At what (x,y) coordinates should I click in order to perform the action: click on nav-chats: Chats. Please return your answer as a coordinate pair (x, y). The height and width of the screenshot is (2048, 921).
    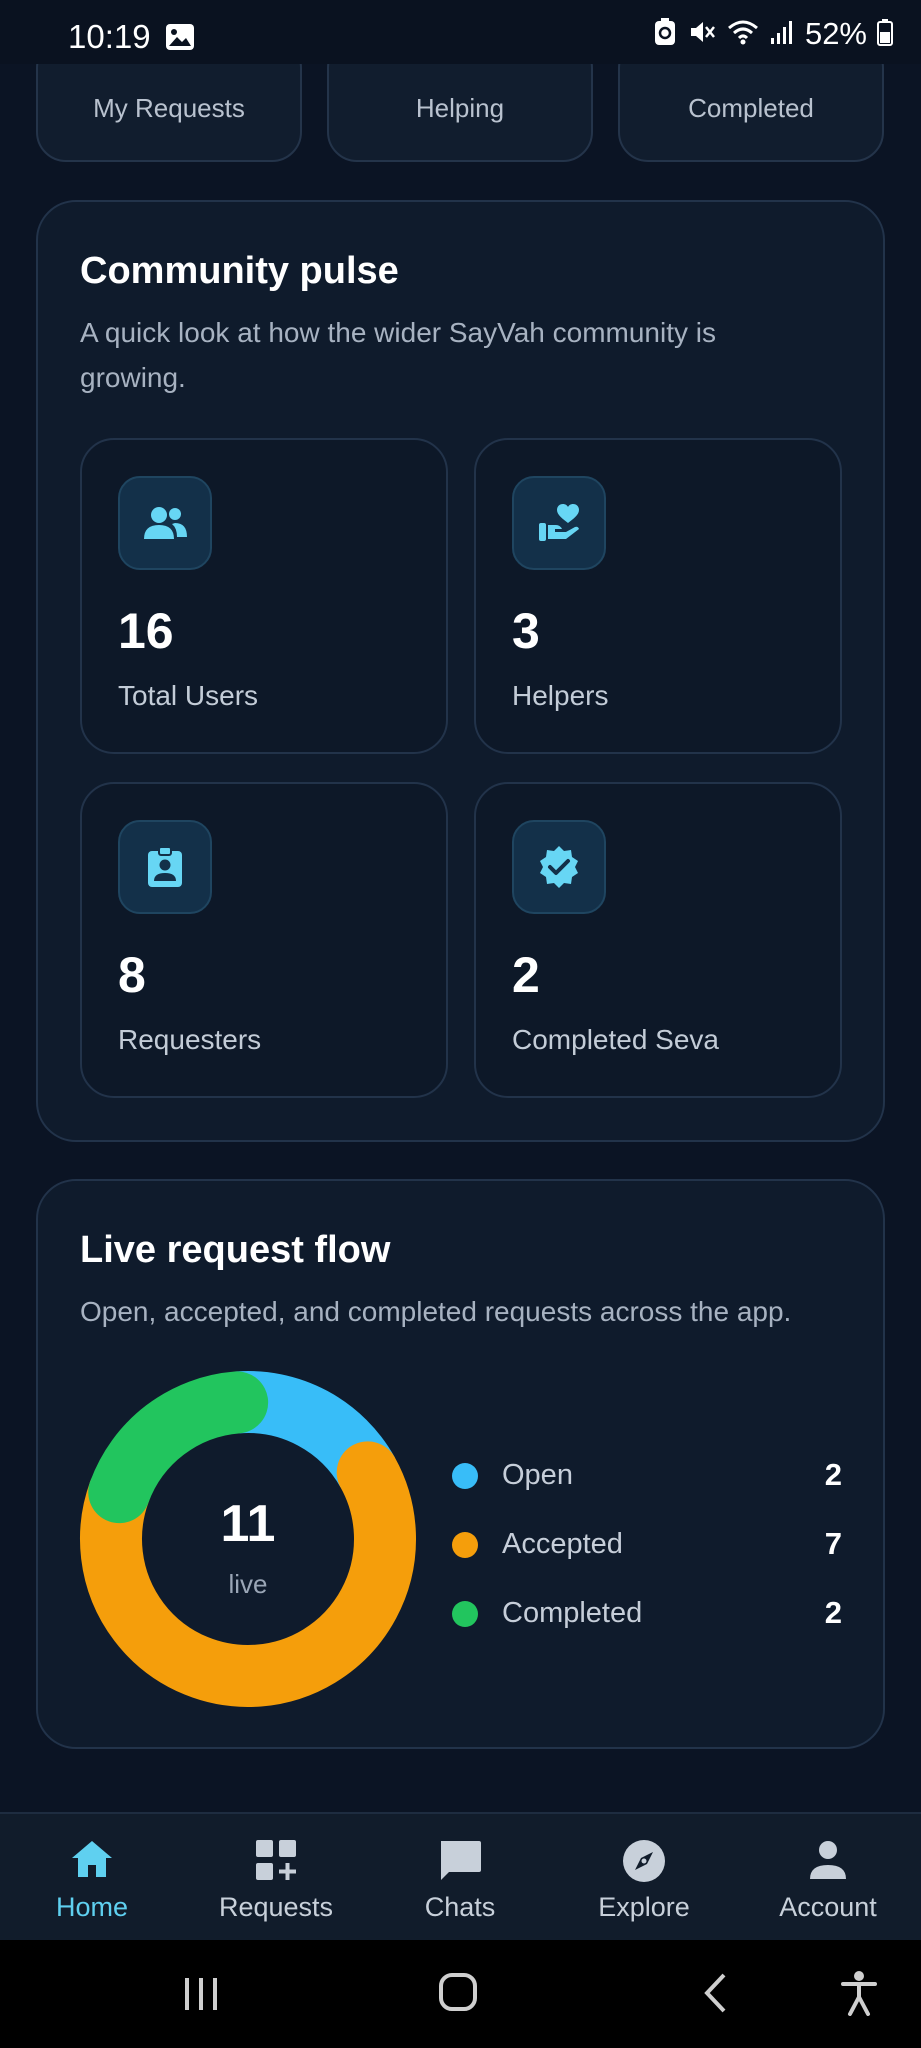
    Looking at the image, I should click on (460, 1878).